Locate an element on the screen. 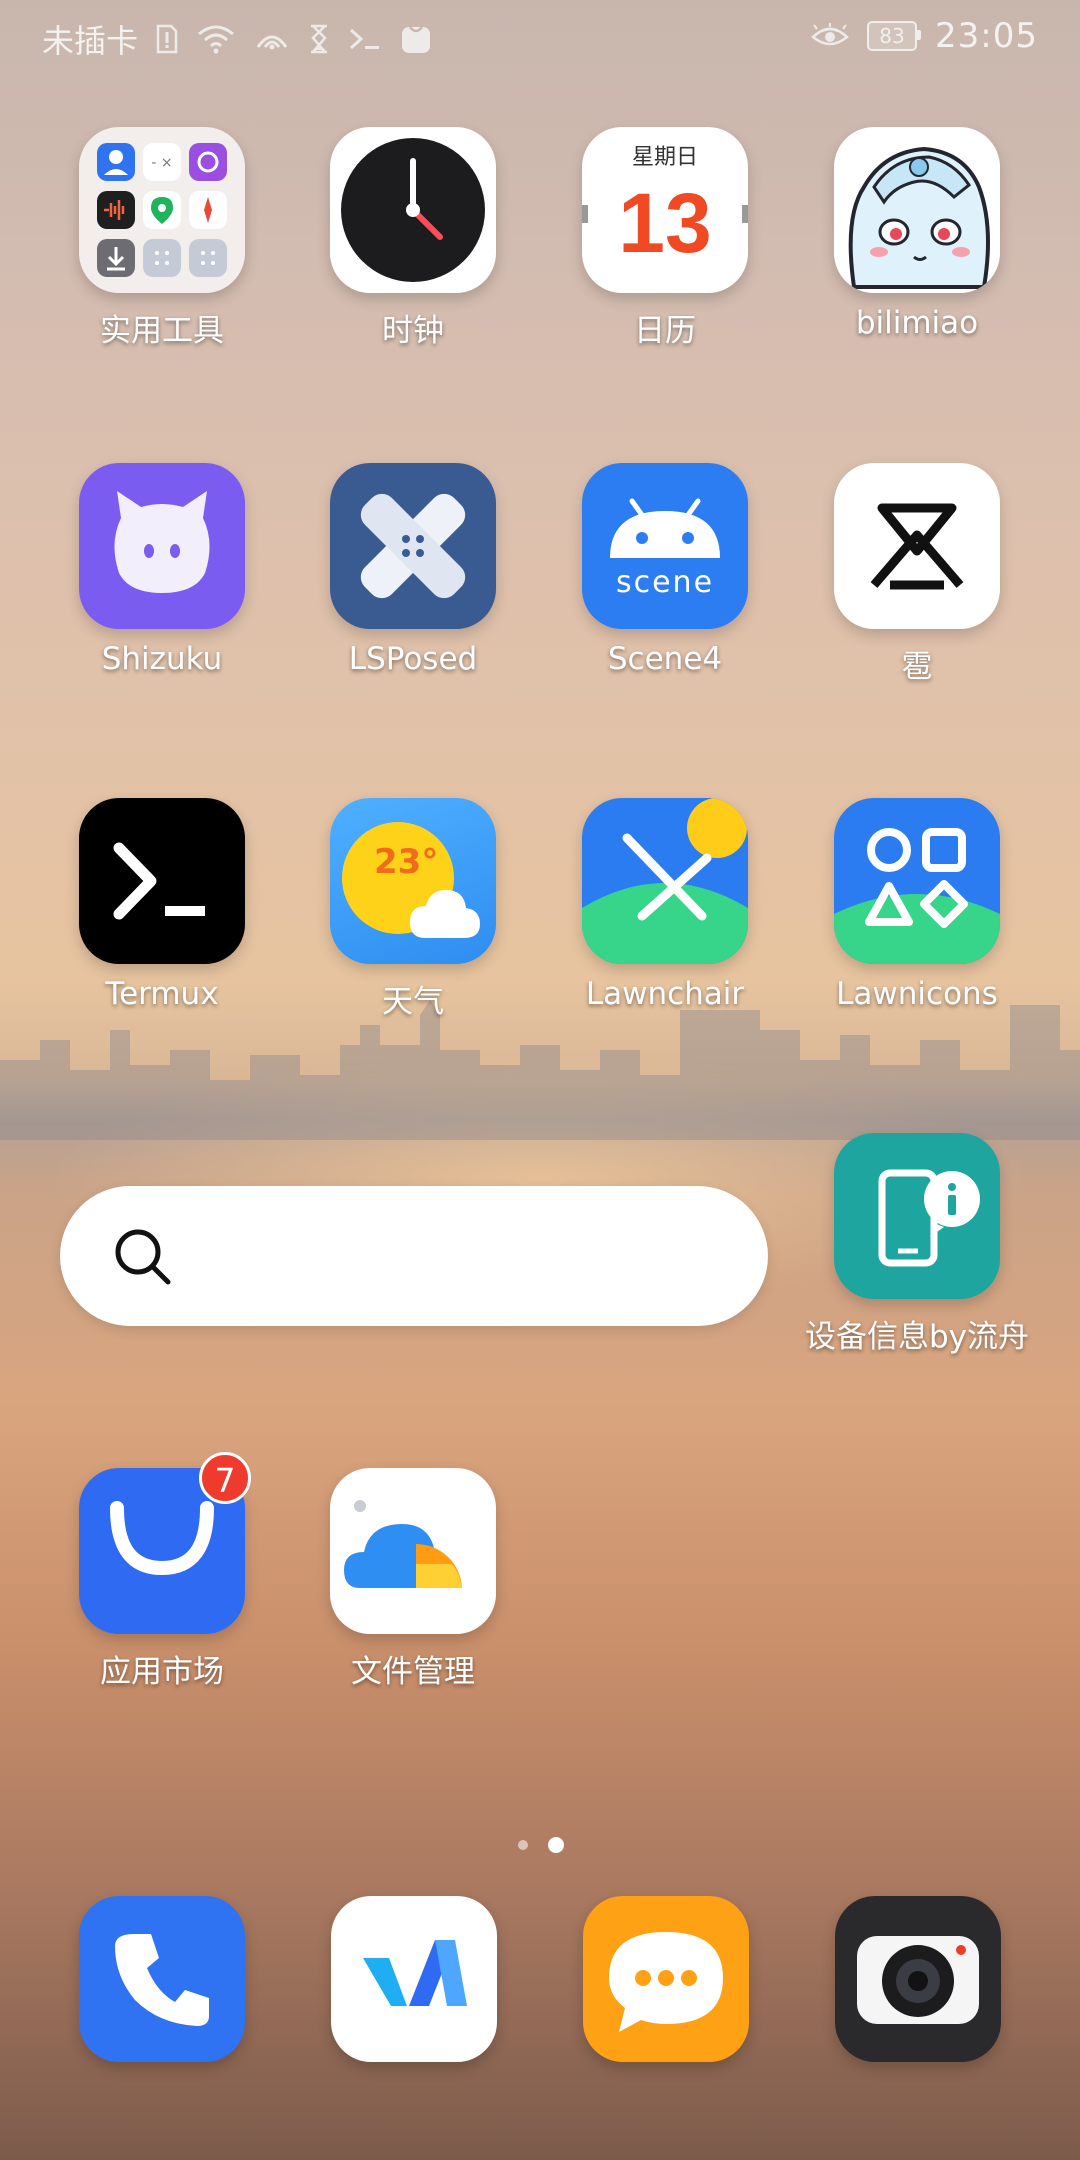  app-clock: 时钟 is located at coordinates (413, 238).